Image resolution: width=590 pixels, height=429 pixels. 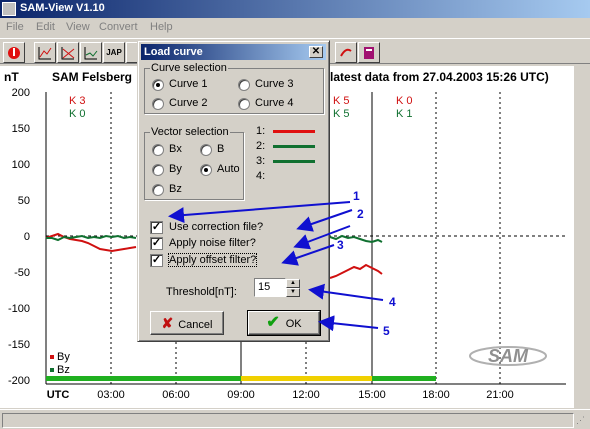 I want to click on annotation-label-2: 2, so click(x=360, y=214).